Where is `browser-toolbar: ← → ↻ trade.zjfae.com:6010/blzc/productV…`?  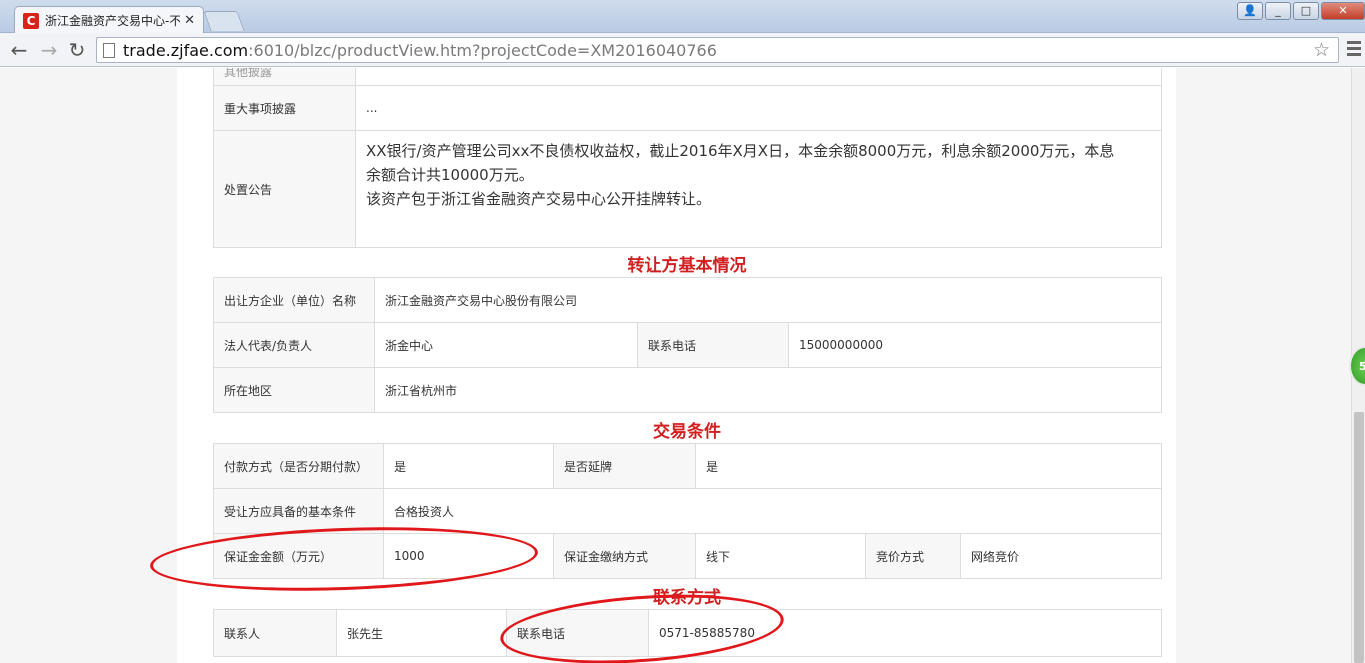
browser-toolbar: ← → ↻ trade.zjfae.com:6010/blzc/productV… is located at coordinates (682, 50).